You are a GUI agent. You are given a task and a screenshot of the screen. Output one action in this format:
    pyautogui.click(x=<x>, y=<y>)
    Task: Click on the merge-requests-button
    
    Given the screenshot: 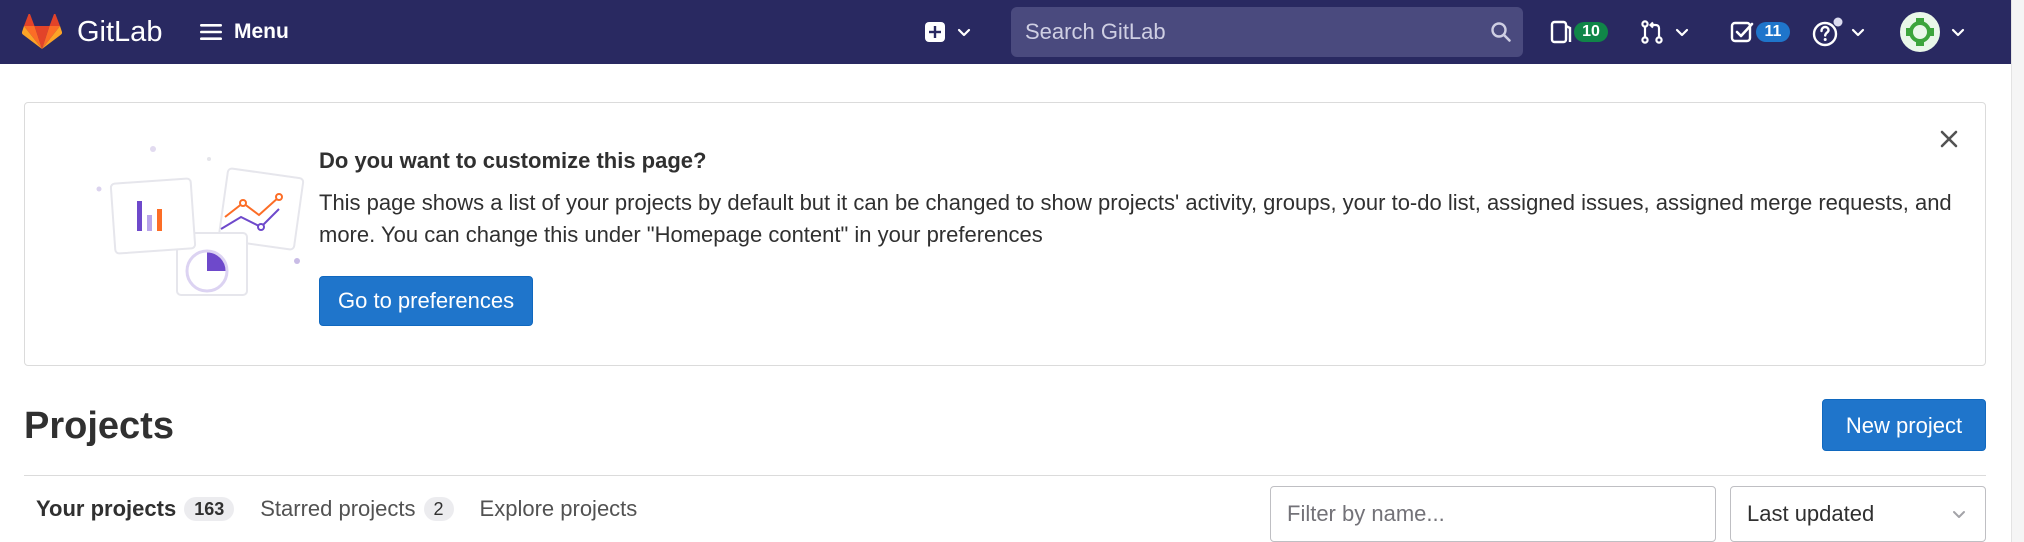 What is the action you would take?
    pyautogui.click(x=1665, y=32)
    